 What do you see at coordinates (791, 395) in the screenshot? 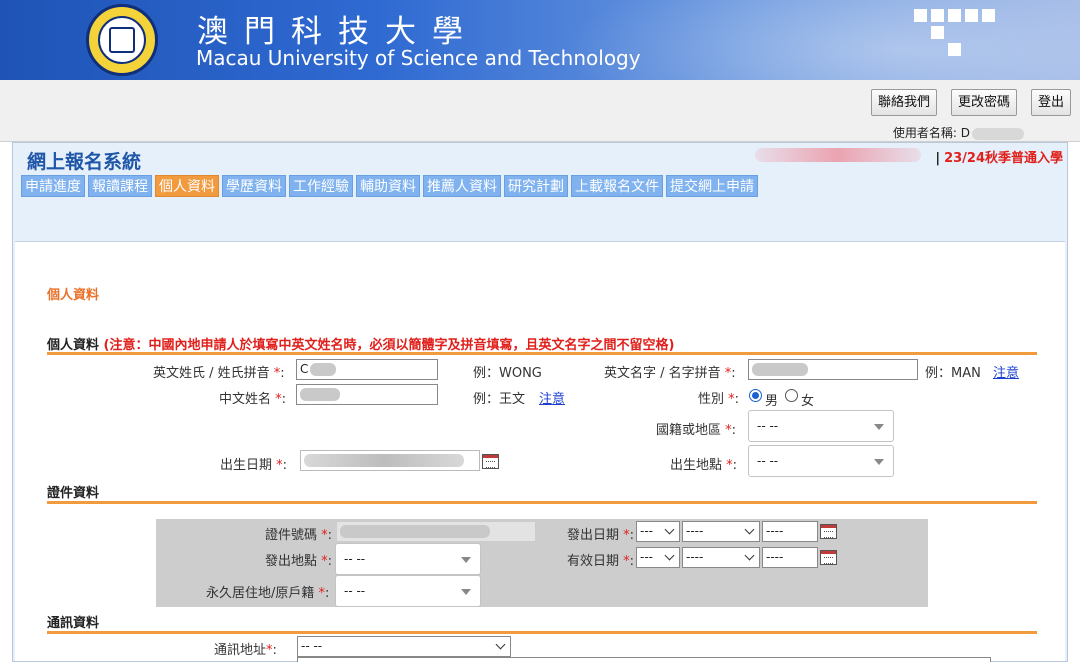
I see `gender-female-radio` at bounding box center [791, 395].